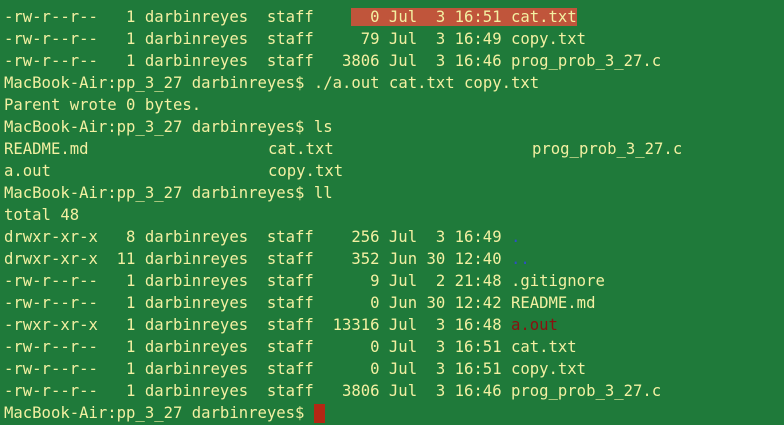  I want to click on total-line: total 48, so click(42, 215).